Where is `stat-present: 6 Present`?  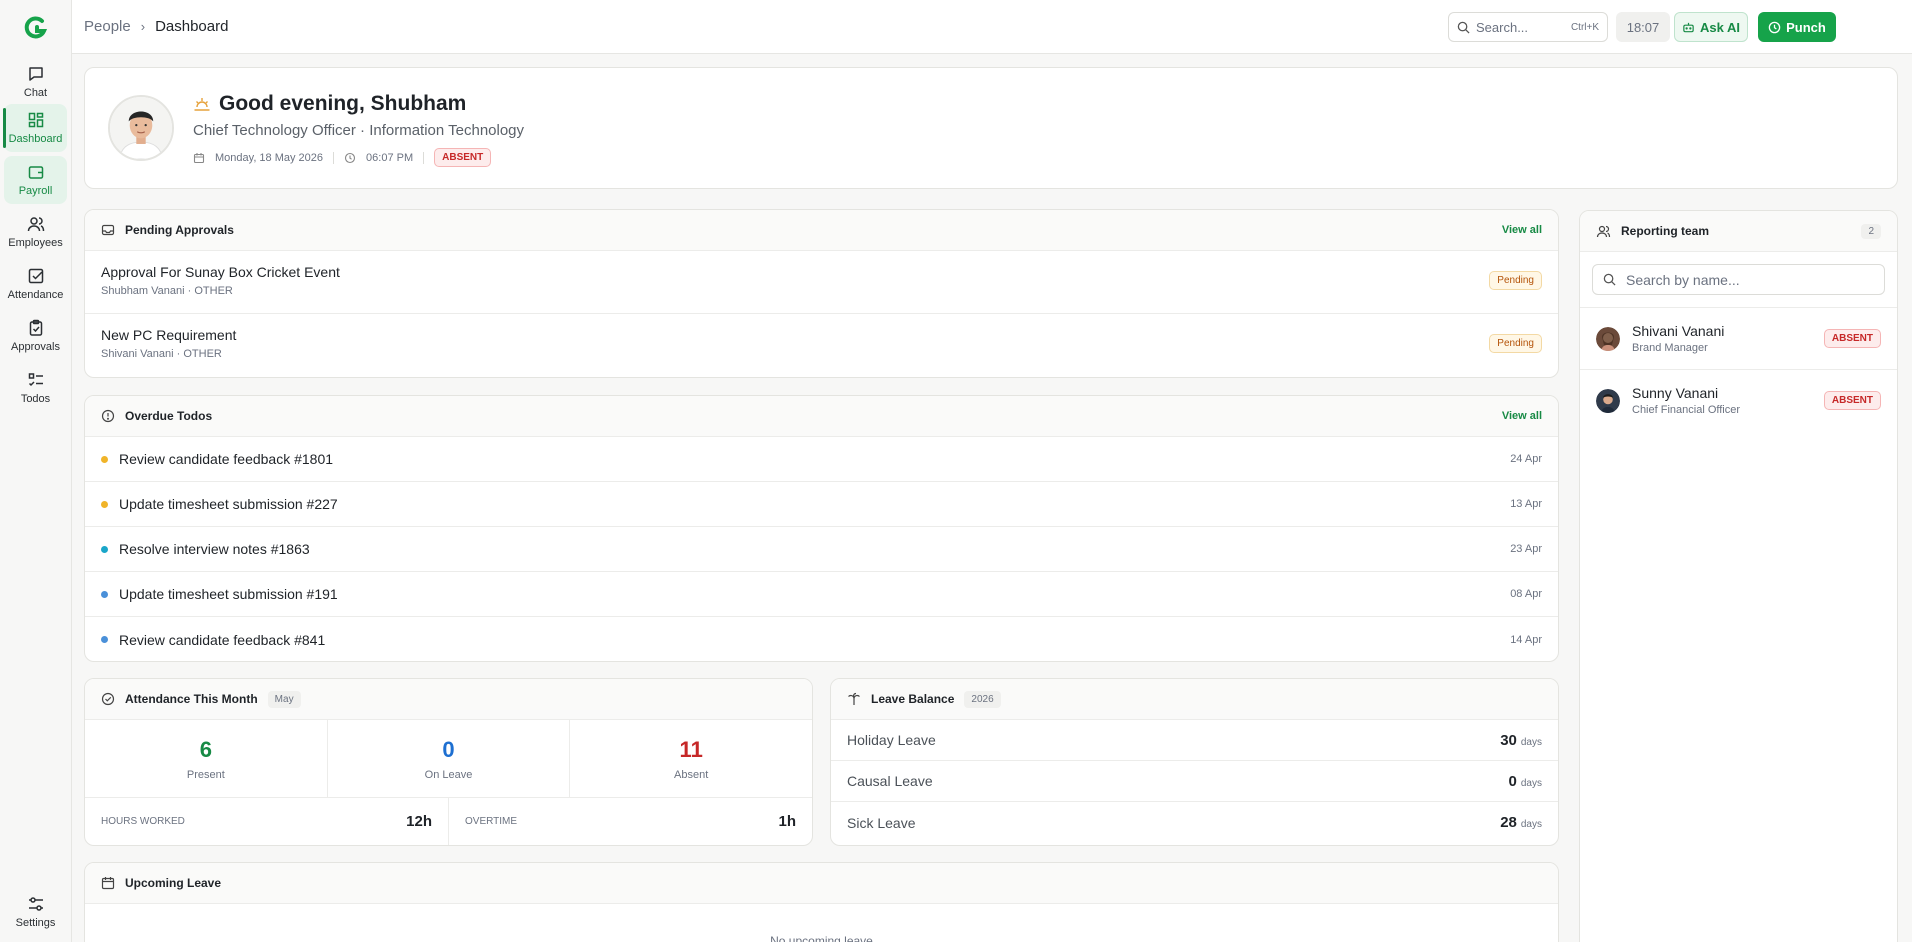
stat-present: 6 Present is located at coordinates (206, 758).